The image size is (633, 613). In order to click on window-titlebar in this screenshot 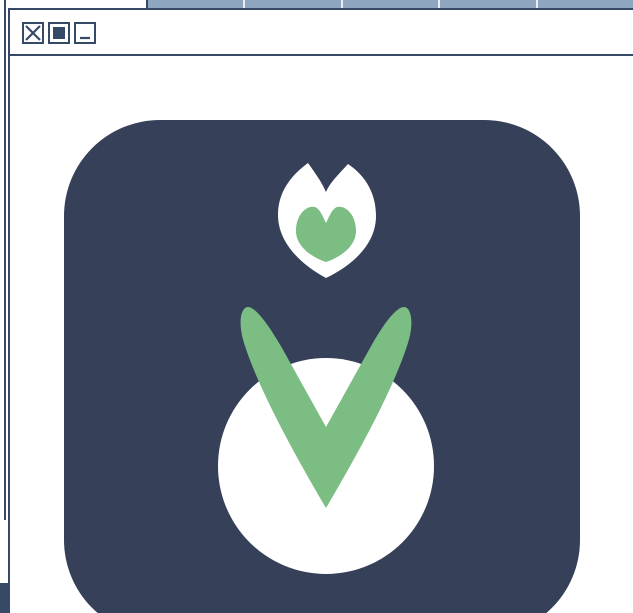, I will do `click(321, 33)`.